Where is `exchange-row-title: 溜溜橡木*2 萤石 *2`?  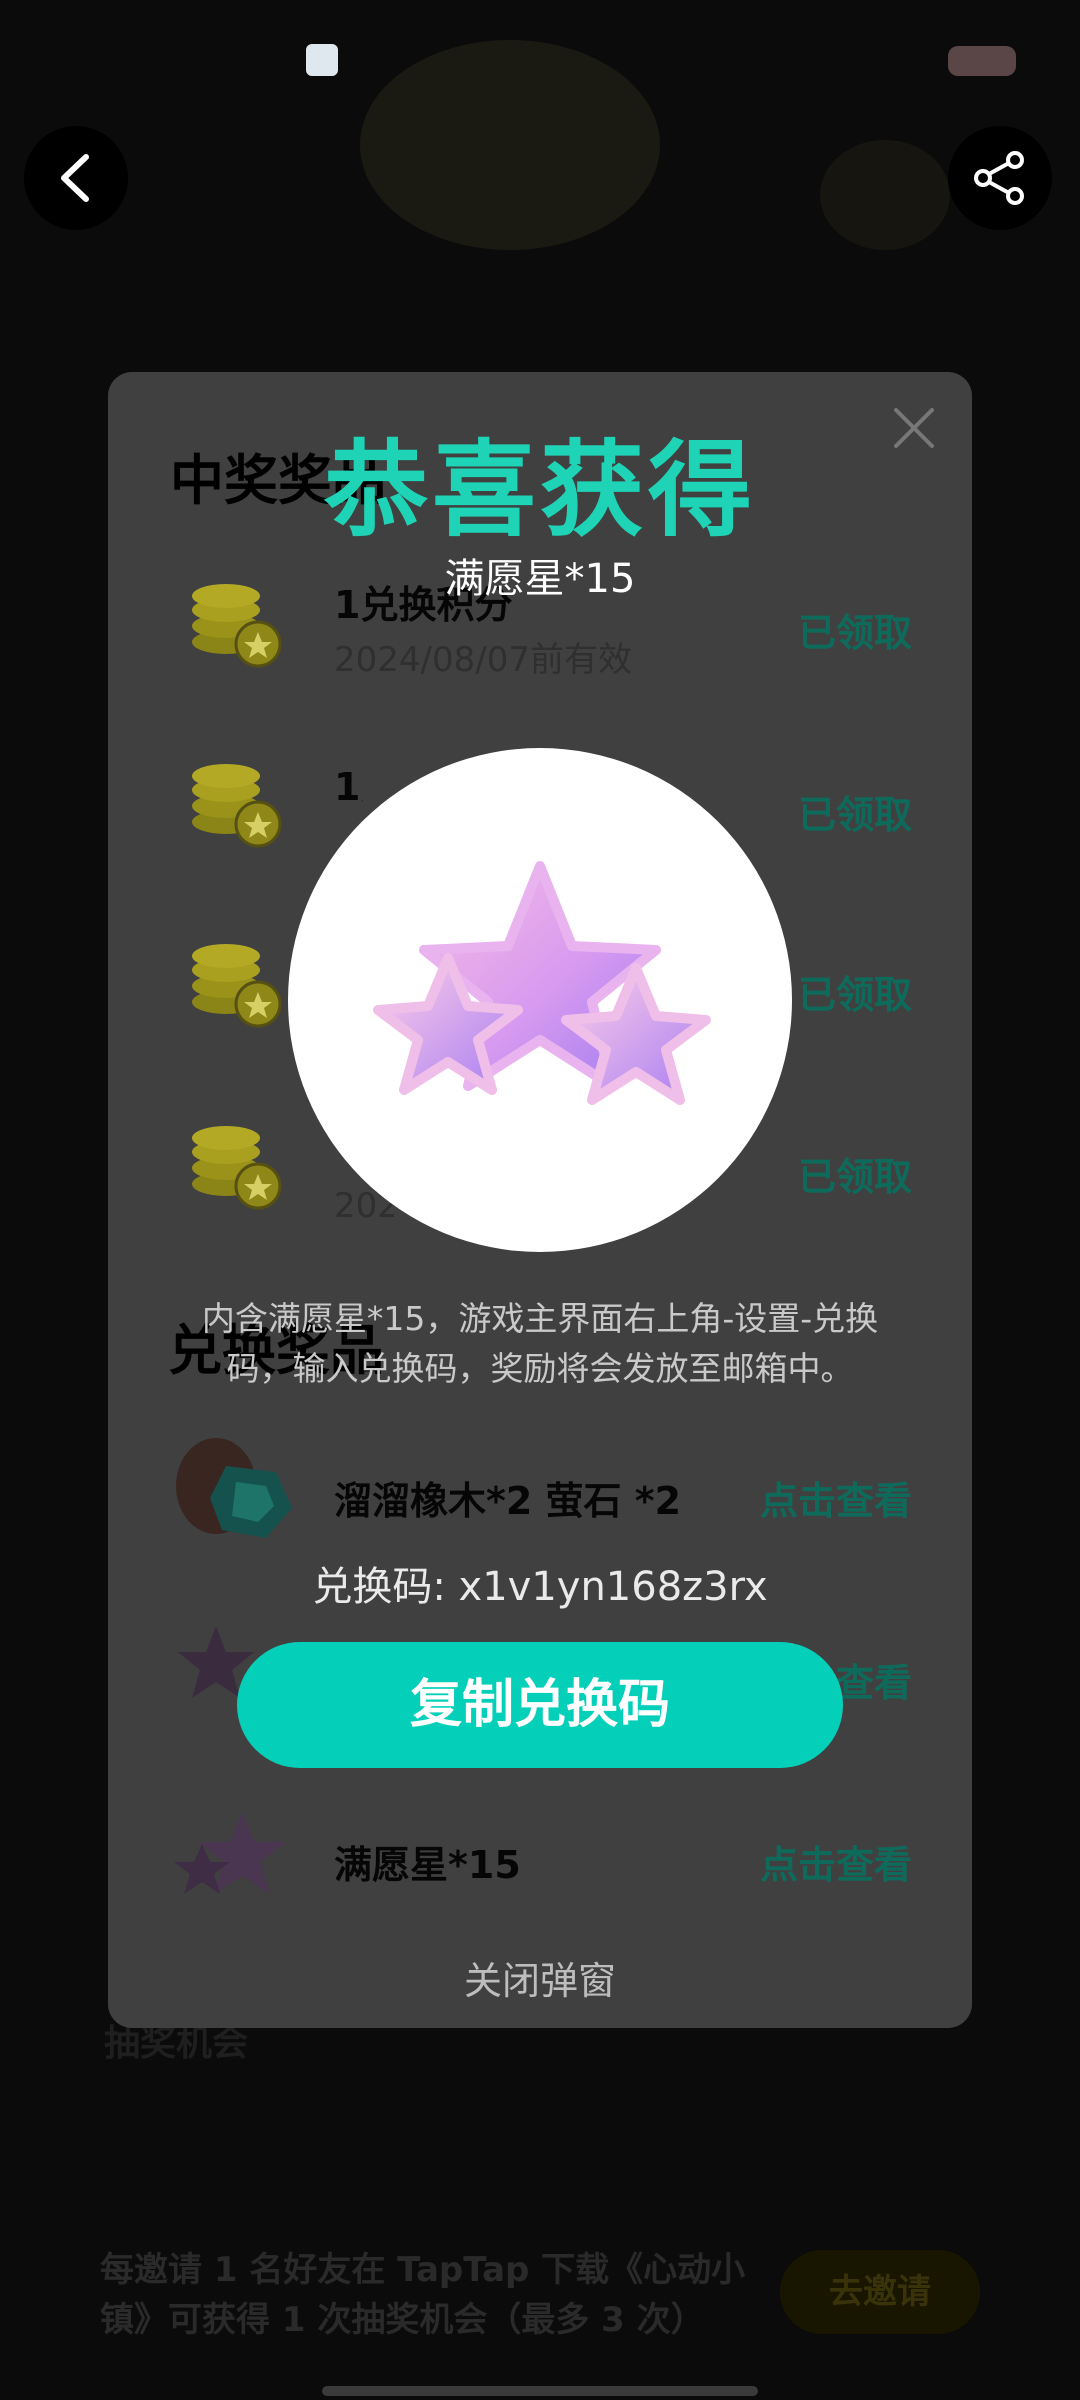
exchange-row-title: 溜溜橡木*2 萤石 *2 is located at coordinates (508, 1501).